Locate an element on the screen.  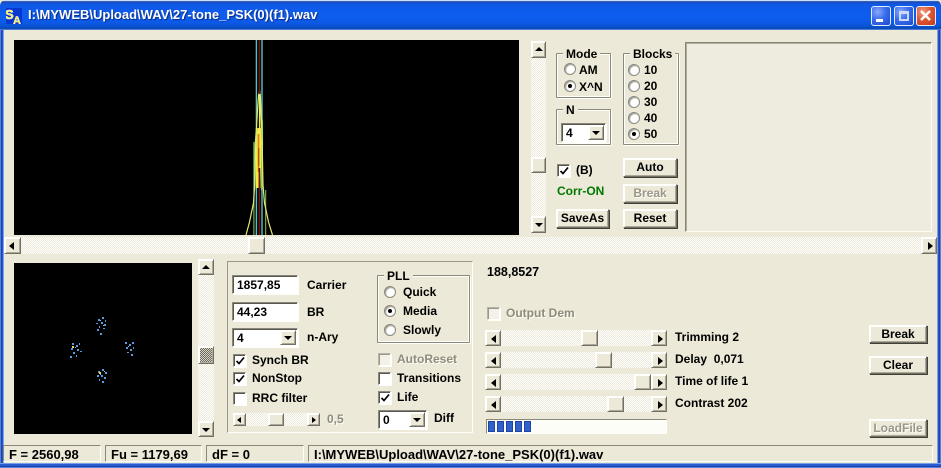
svg-text: A is located at coordinates (17, 19).